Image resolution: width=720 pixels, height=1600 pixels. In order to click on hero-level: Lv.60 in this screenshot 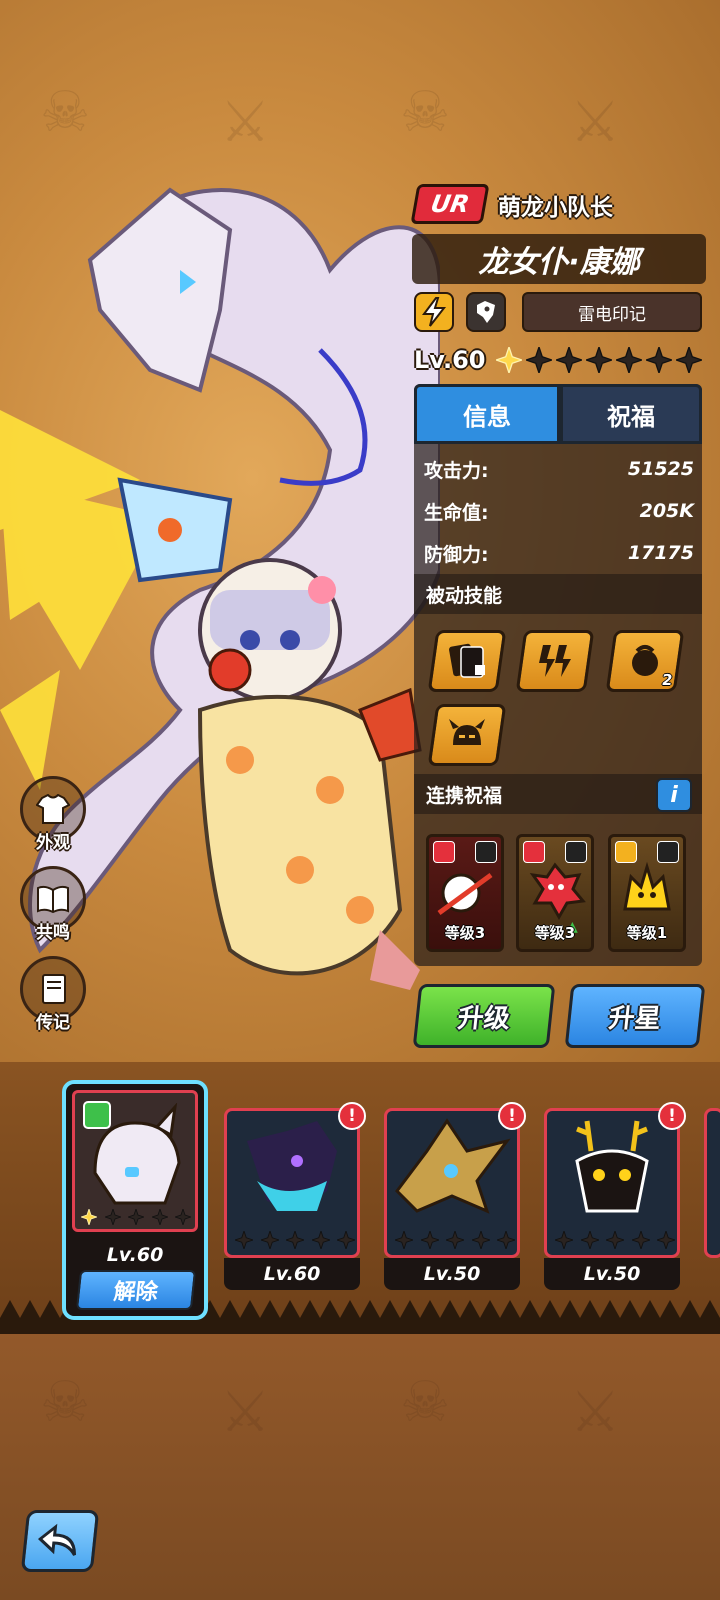, I will do `click(450, 360)`.